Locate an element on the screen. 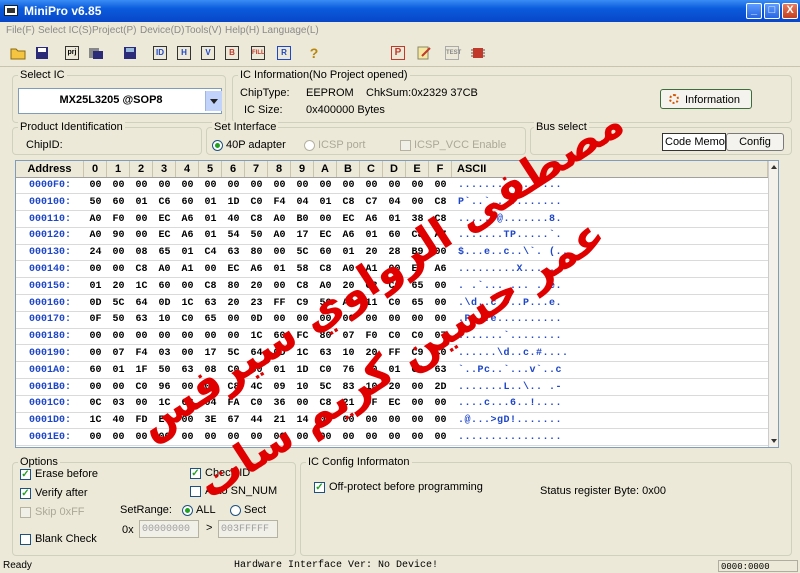 This screenshot has height=573, width=800. range-end-field is located at coordinates (248, 529).